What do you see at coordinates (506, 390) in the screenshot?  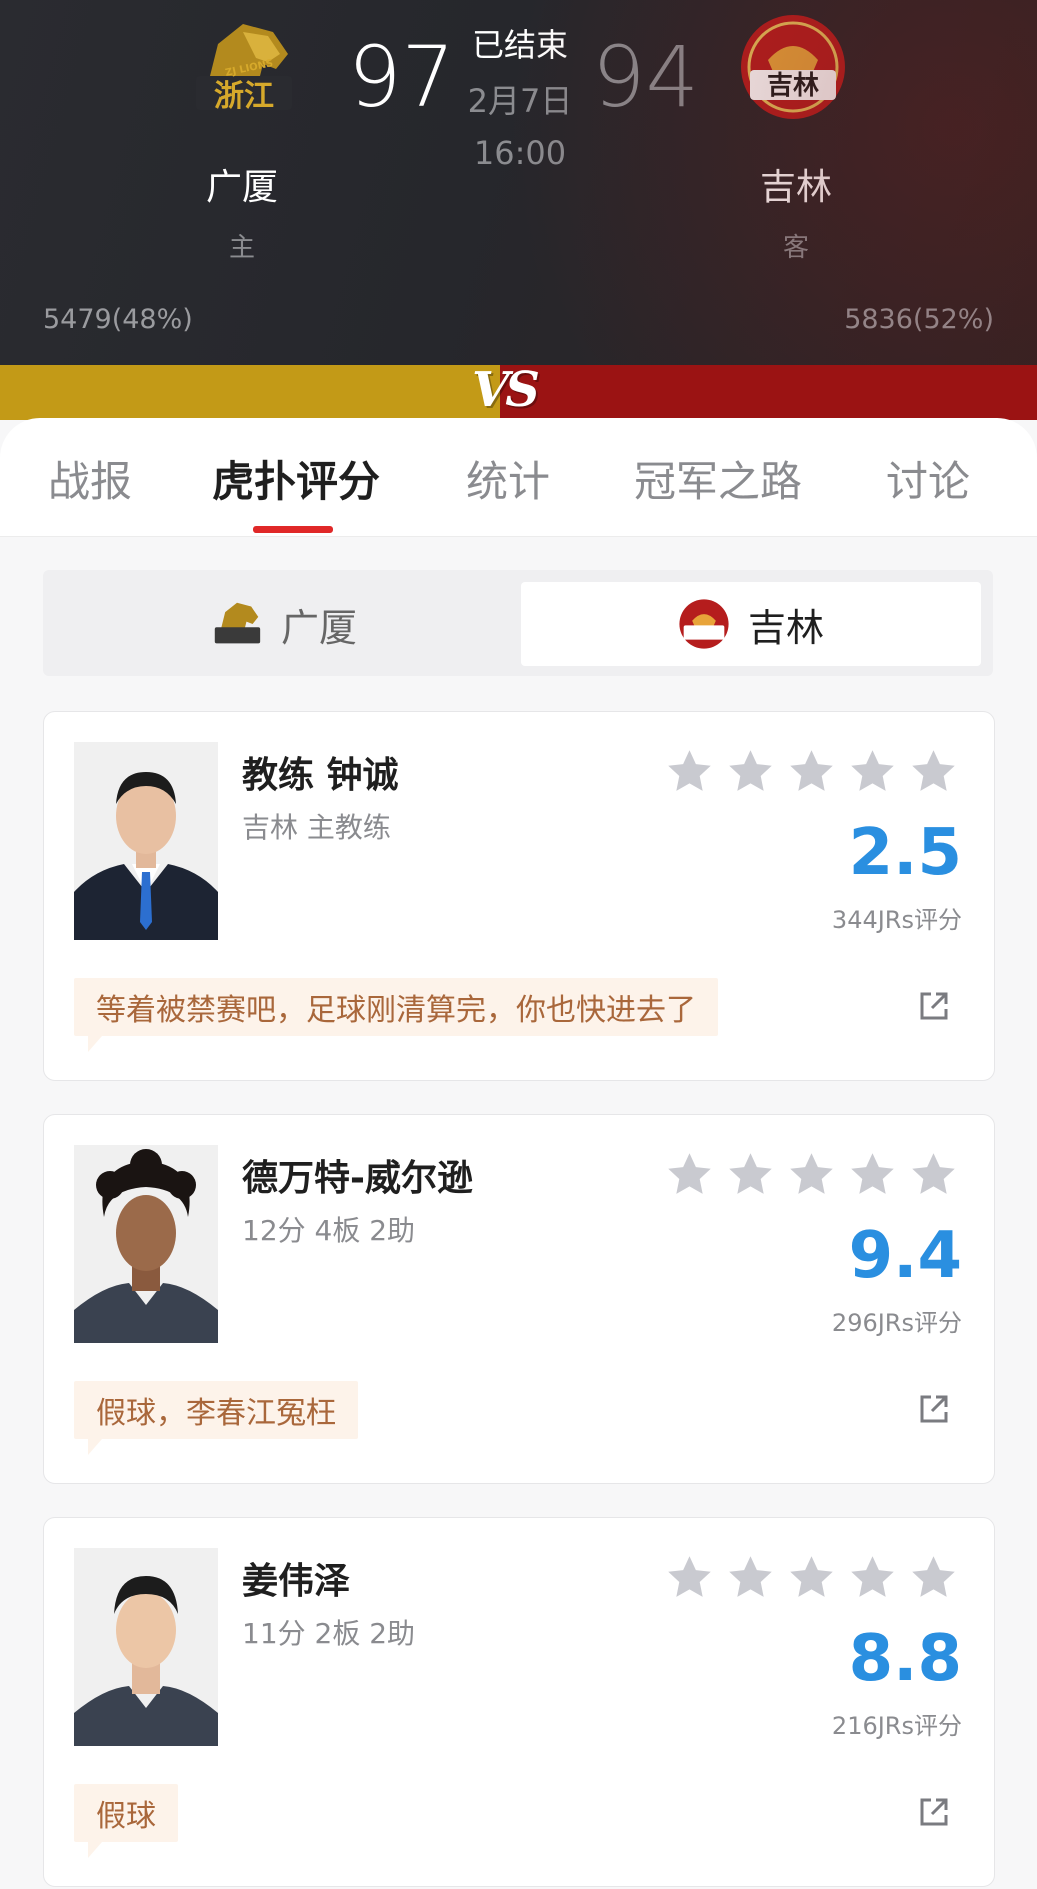 I see `vs-label: VS` at bounding box center [506, 390].